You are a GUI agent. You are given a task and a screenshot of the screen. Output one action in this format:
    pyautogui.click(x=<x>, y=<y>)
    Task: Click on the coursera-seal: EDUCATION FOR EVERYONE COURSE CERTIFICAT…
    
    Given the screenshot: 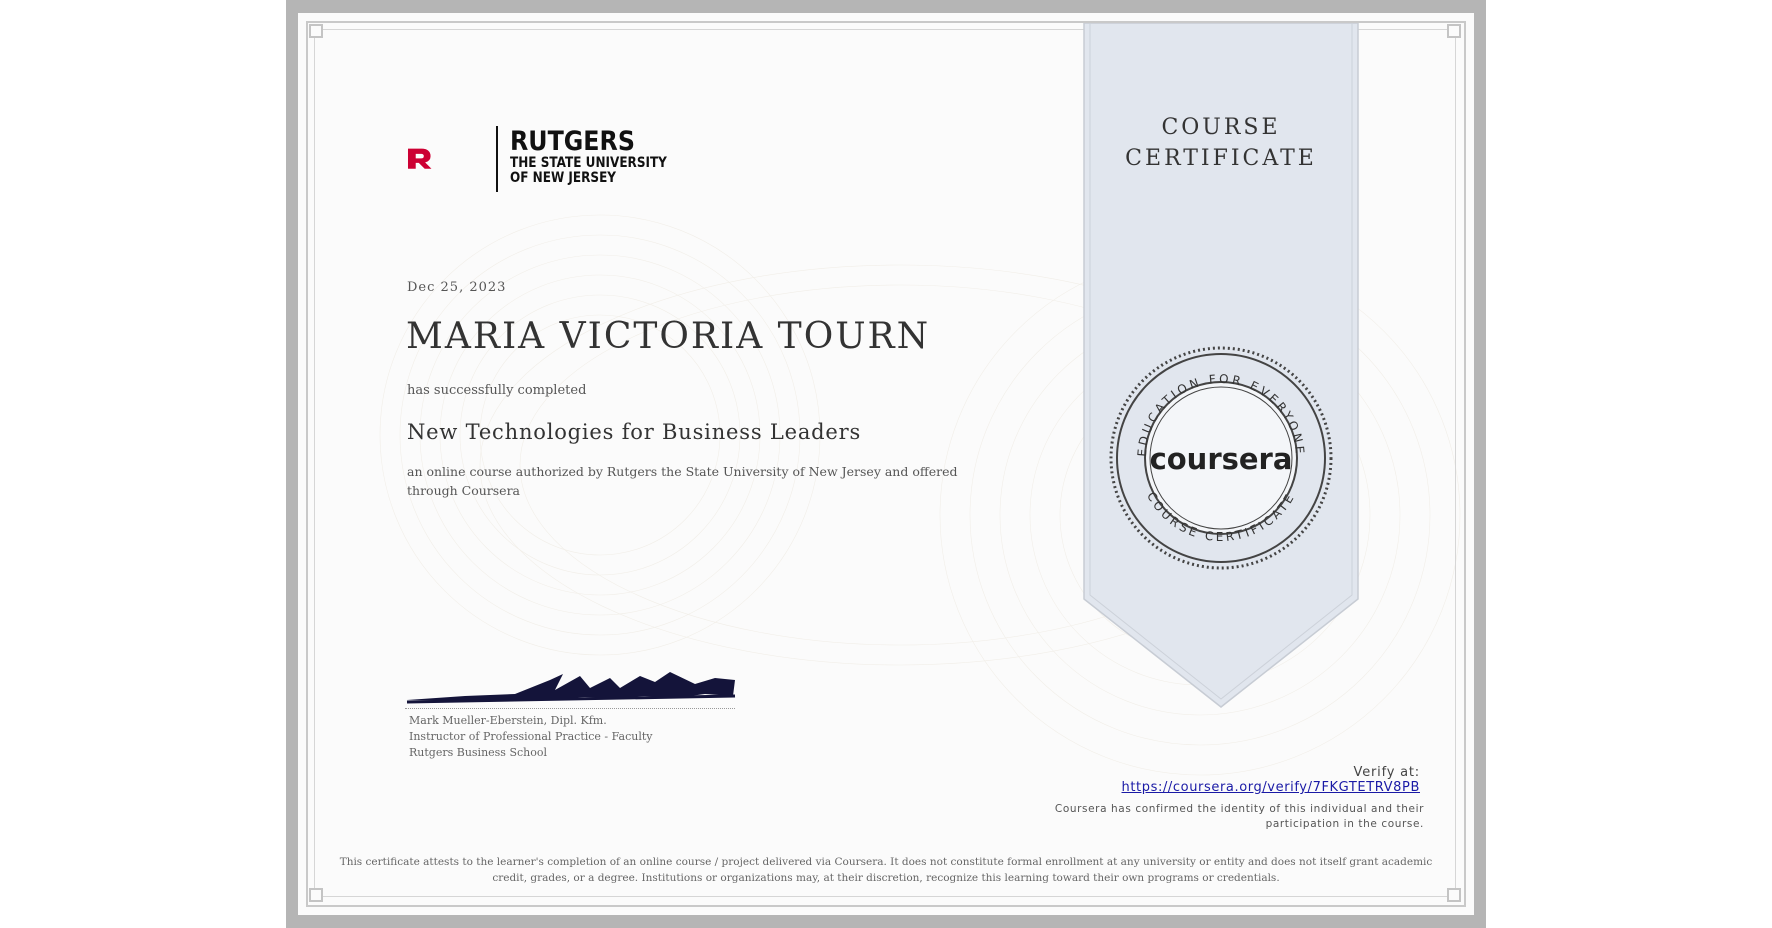 What is the action you would take?
    pyautogui.click(x=1221, y=458)
    